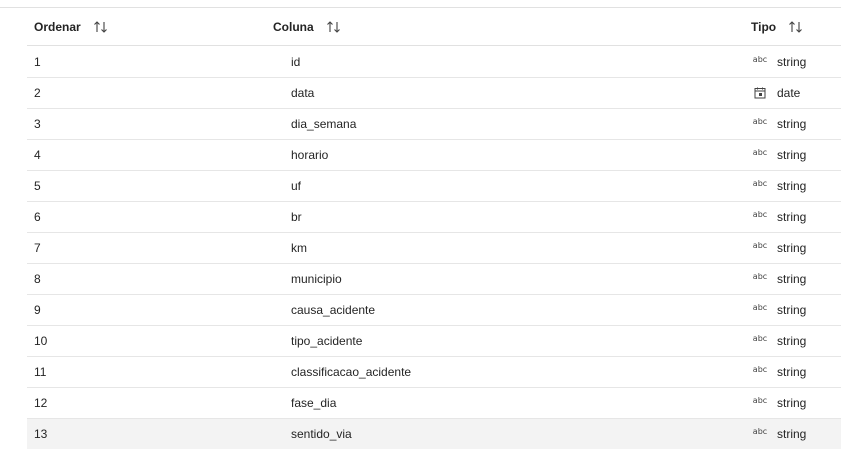 This screenshot has width=841, height=449. I want to click on row-column-name: tipo_acidente, so click(327, 341).